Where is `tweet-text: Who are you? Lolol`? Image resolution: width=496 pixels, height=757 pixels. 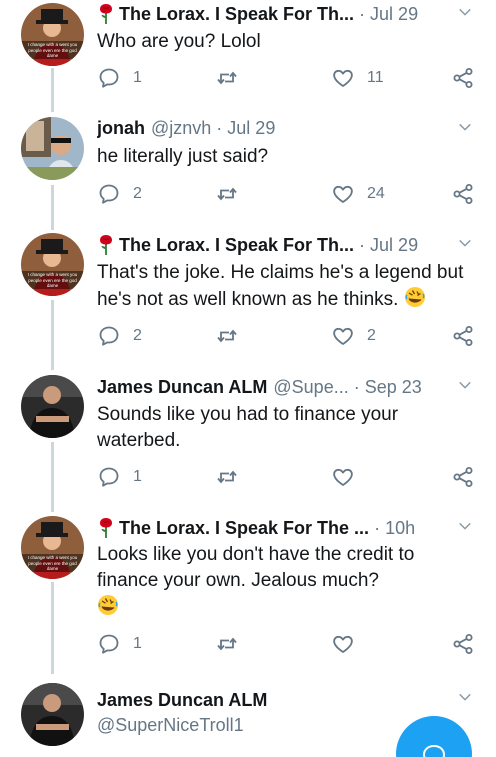 tweet-text: Who are you? Lolol is located at coordinates (179, 41).